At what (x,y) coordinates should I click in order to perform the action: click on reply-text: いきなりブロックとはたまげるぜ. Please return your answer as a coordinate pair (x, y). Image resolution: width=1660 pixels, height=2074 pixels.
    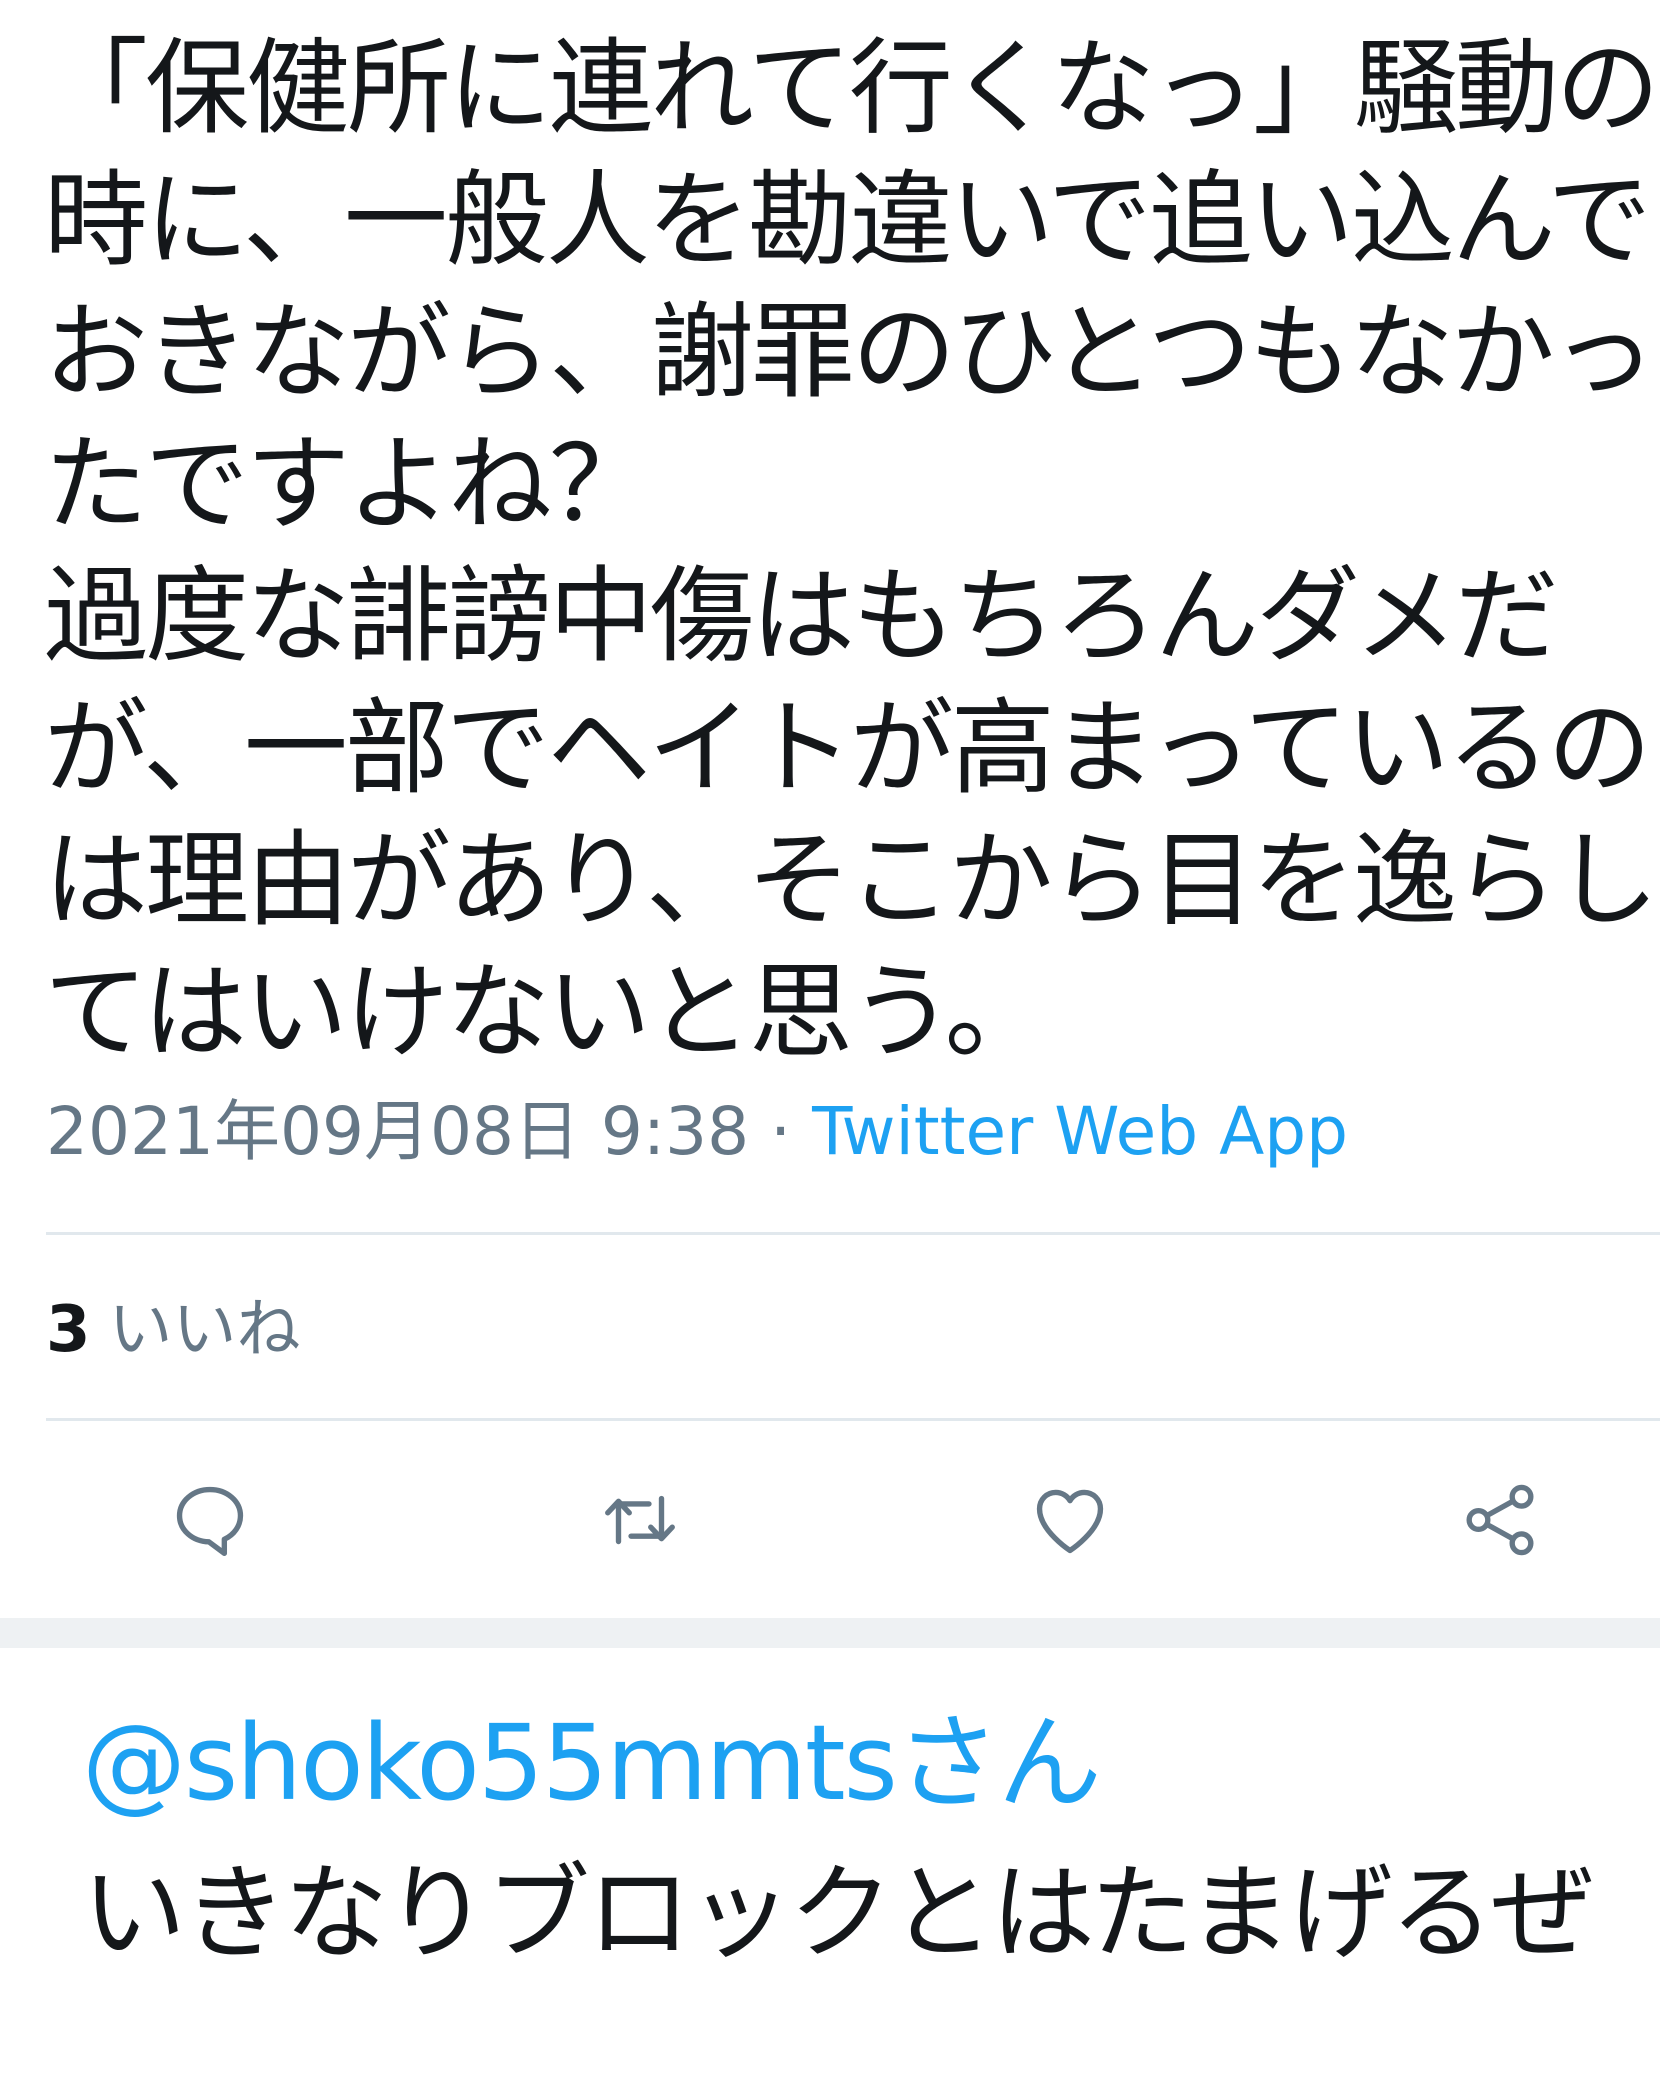
    Looking at the image, I should click on (838, 1913).